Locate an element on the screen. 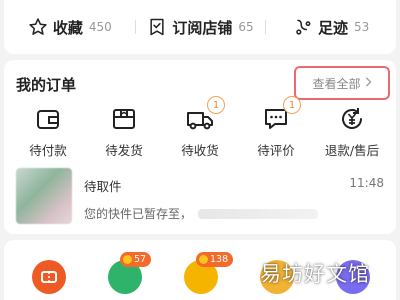  ticket-app-icon is located at coordinates (49, 277).